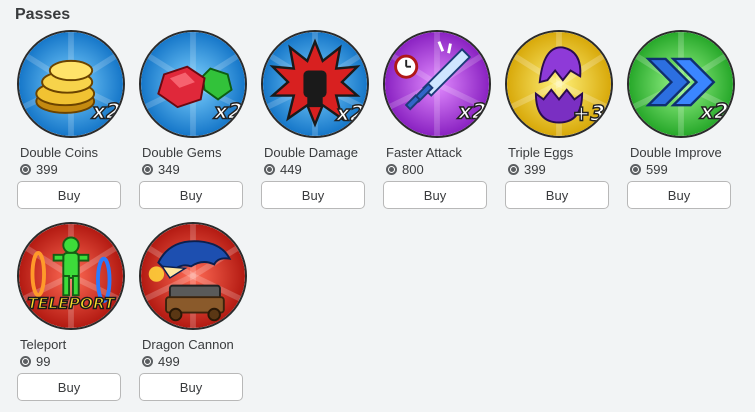 Image resolution: width=755 pixels, height=412 pixels. I want to click on price-row: 499, so click(193, 361).